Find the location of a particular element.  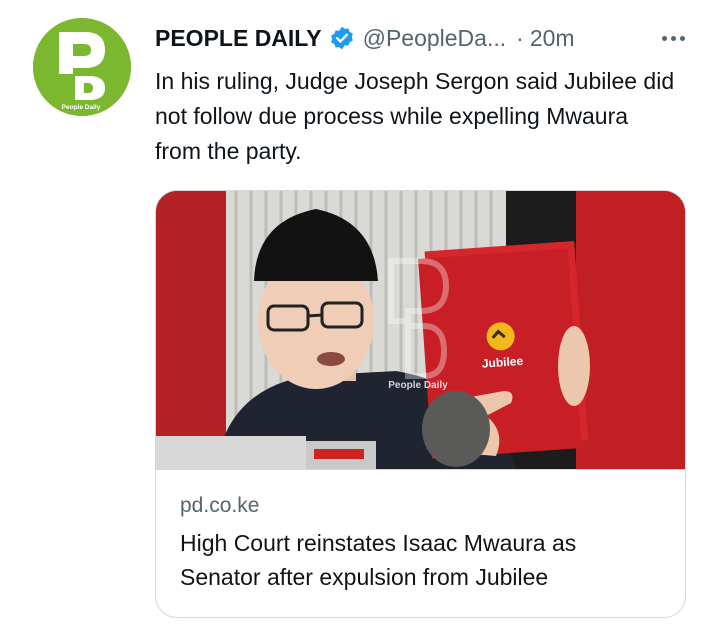

display-name: PEOPLE DAILY is located at coordinates (238, 38).